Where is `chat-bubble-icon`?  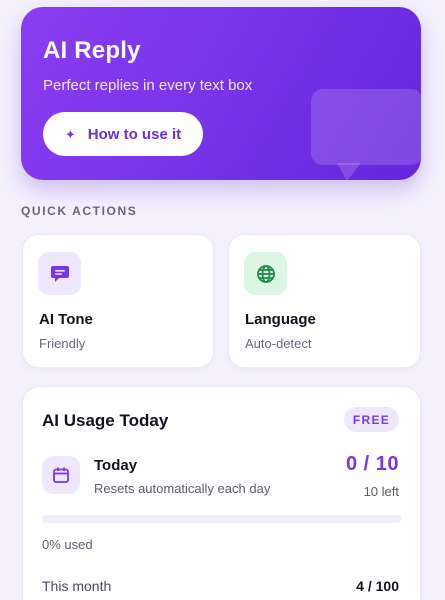
chat-bubble-icon is located at coordinates (59, 273).